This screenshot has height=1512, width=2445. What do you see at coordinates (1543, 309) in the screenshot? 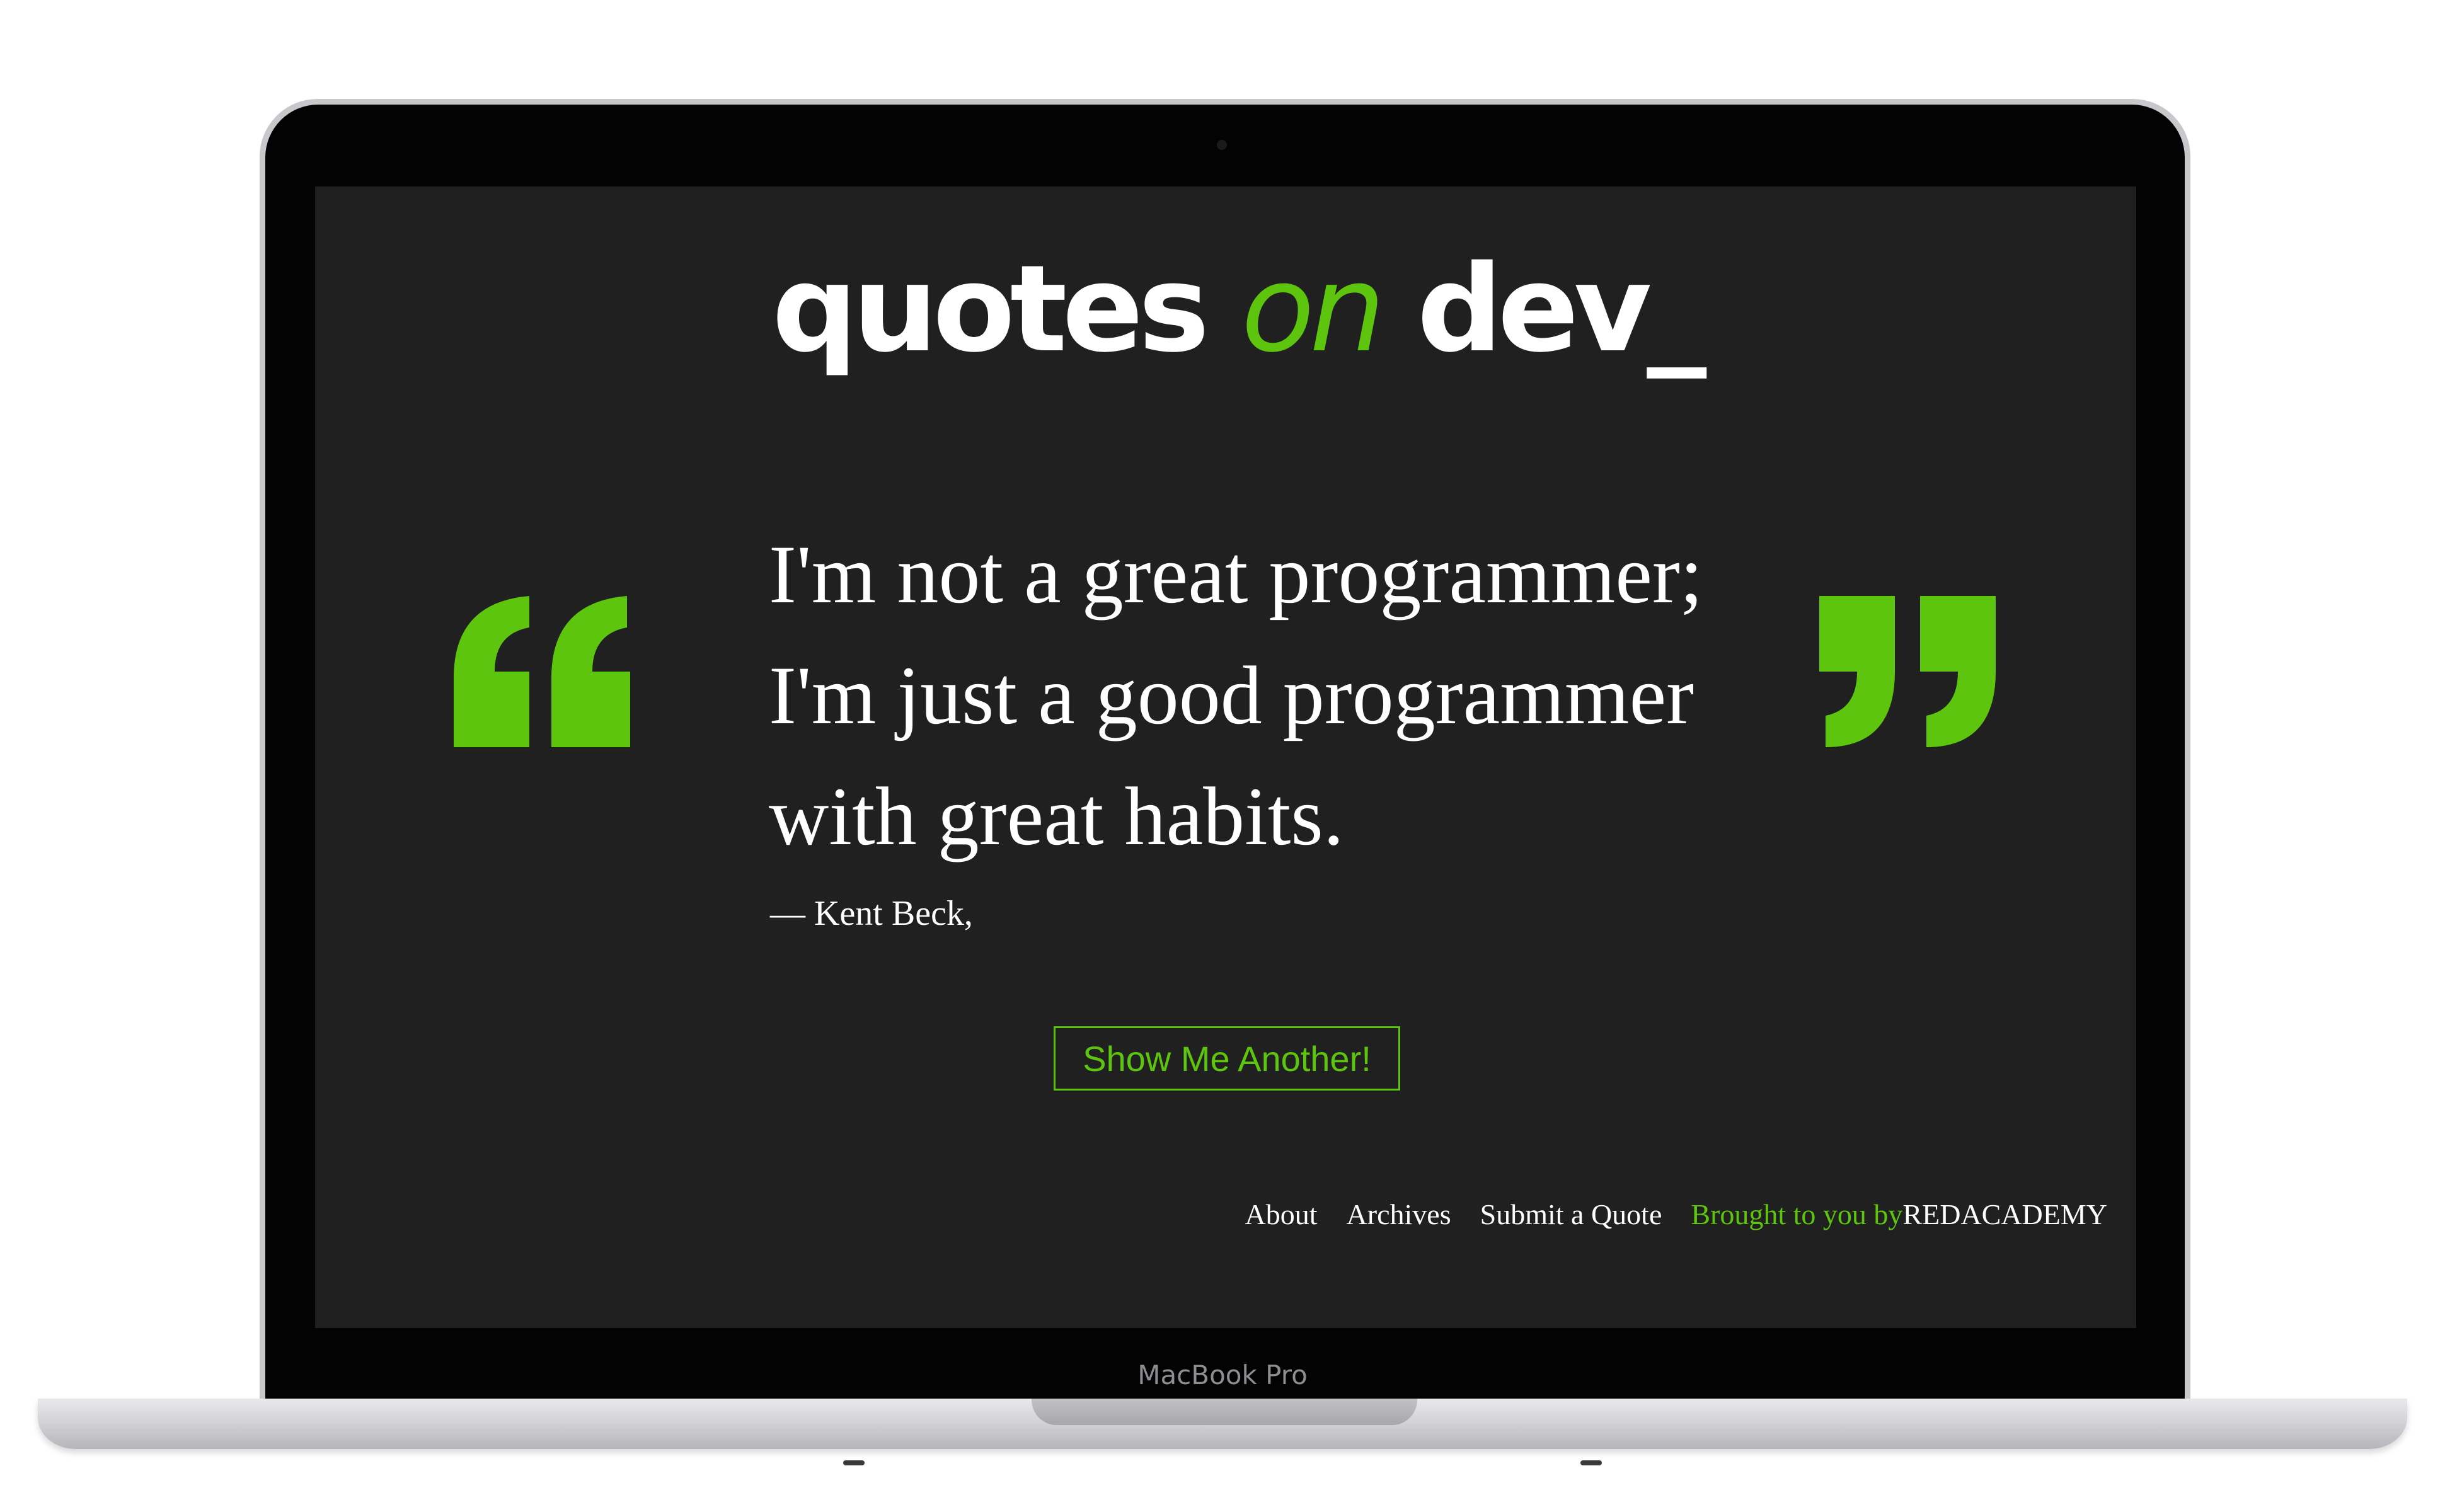
I see `logo-text-dev: dev_` at bounding box center [1543, 309].